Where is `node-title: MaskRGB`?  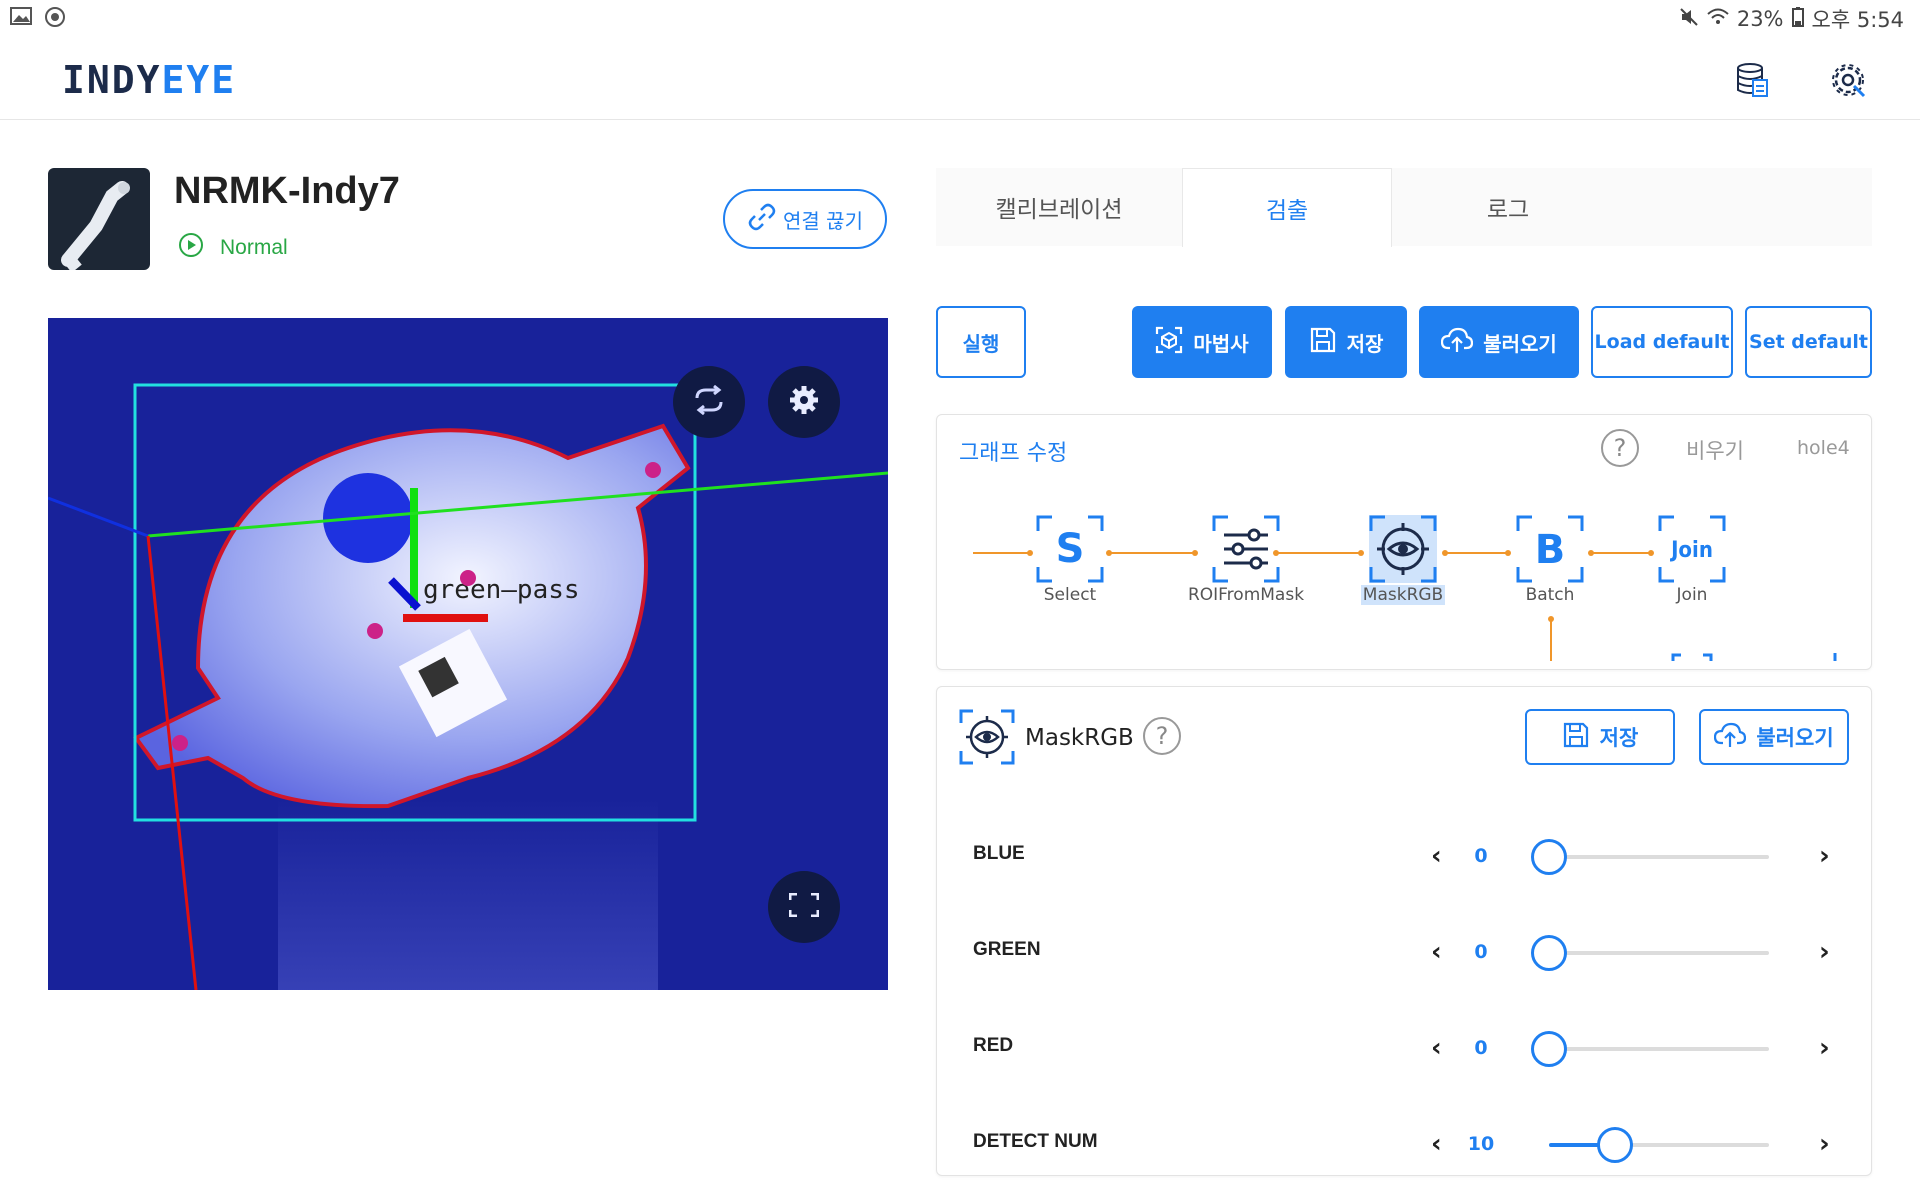 node-title: MaskRGB is located at coordinates (1079, 738).